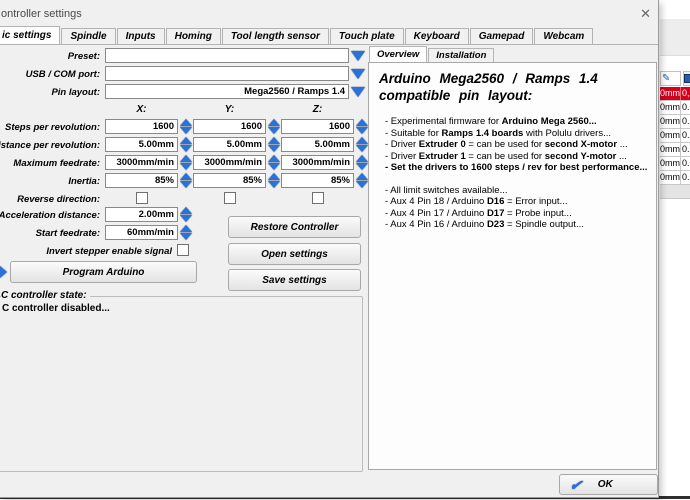 The width and height of the screenshot is (690, 500). Describe the element at coordinates (141, 109) in the screenshot. I see `x-column-header: X:` at that location.